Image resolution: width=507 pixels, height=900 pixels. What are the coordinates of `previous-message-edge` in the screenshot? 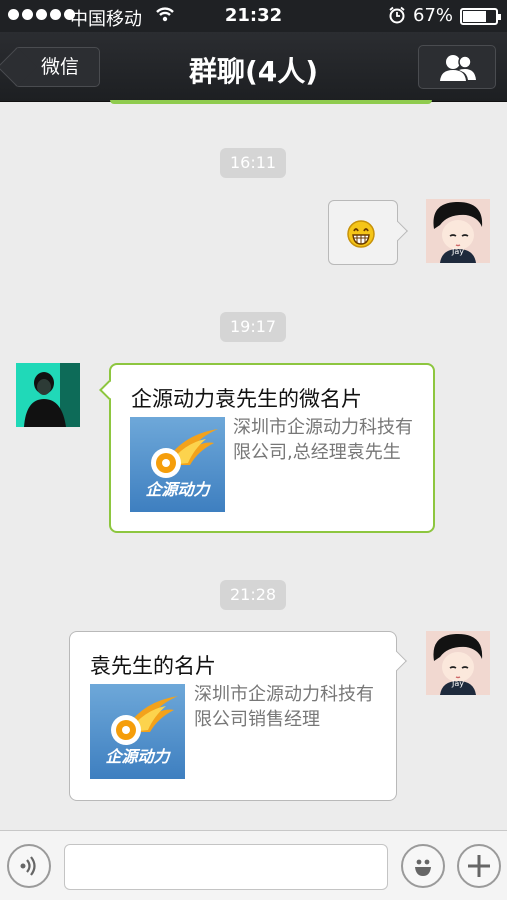 It's located at (271, 102).